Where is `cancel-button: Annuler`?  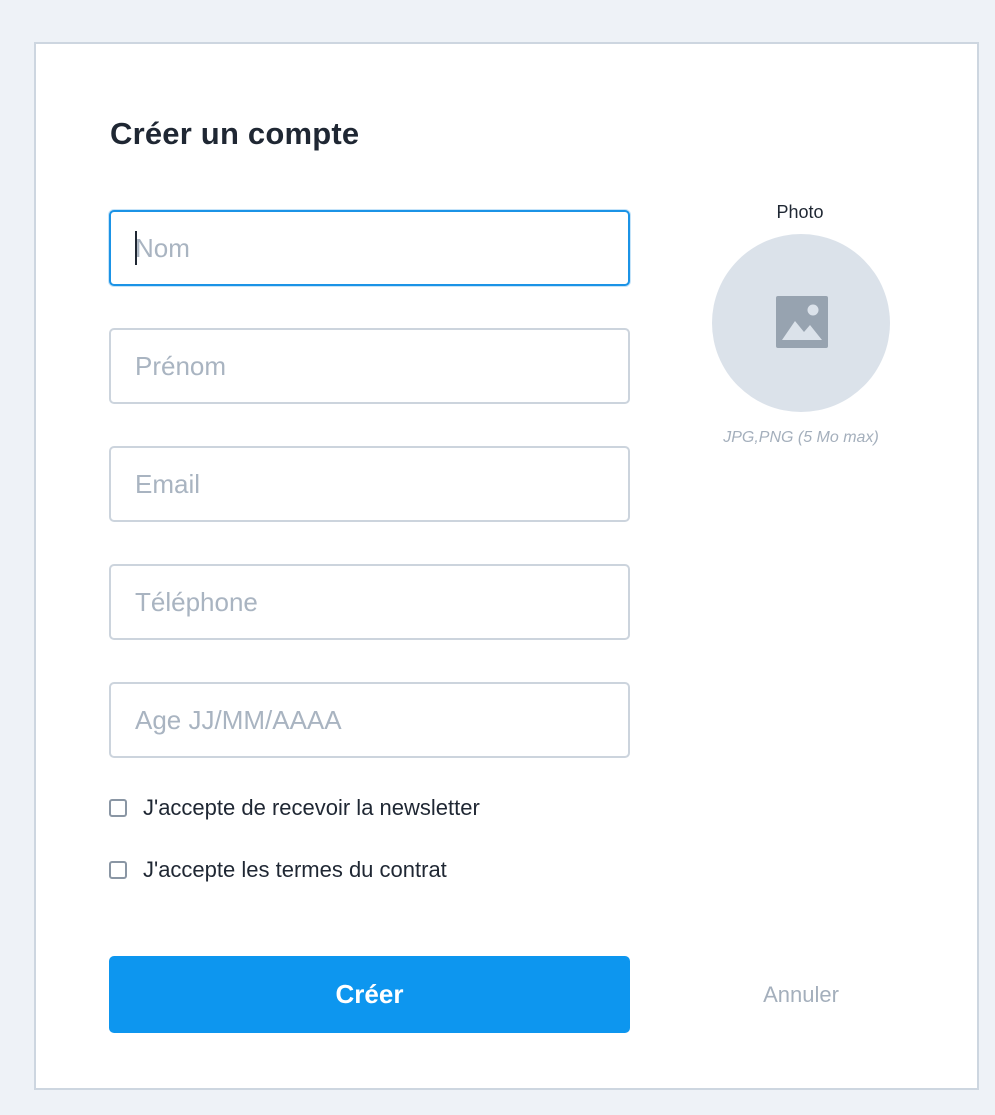 cancel-button: Annuler is located at coordinates (801, 995).